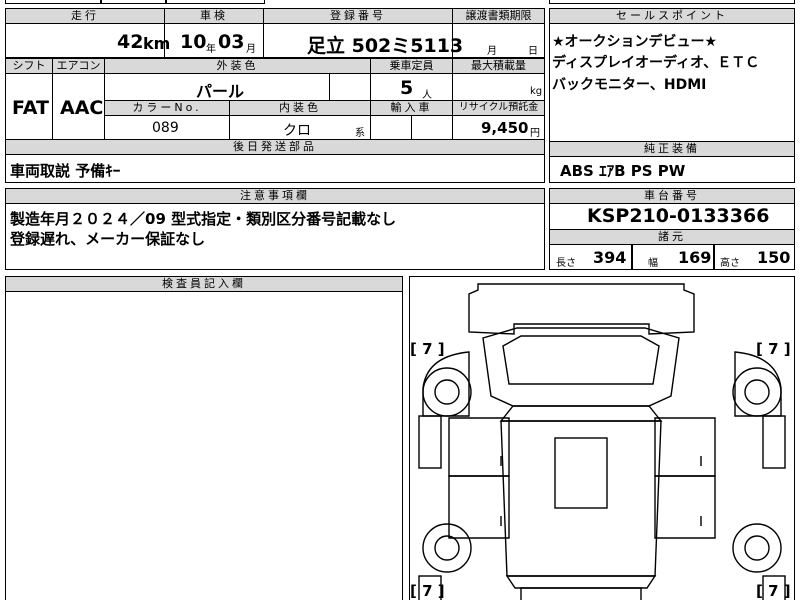 The width and height of the screenshot is (800, 600). Describe the element at coordinates (685, 447) in the screenshot. I see `right-side-front` at that location.